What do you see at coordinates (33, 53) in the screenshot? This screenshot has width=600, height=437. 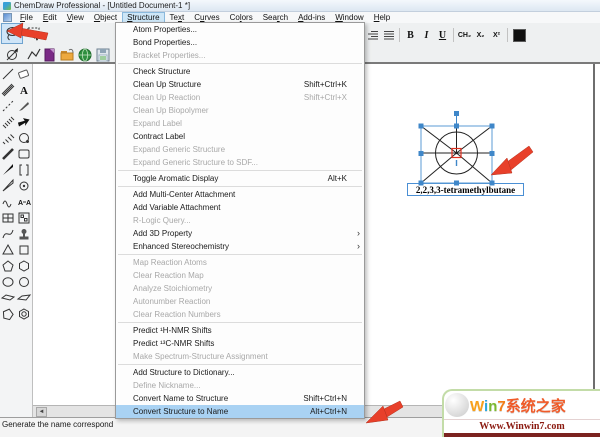 I see `chain-icon` at bounding box center [33, 53].